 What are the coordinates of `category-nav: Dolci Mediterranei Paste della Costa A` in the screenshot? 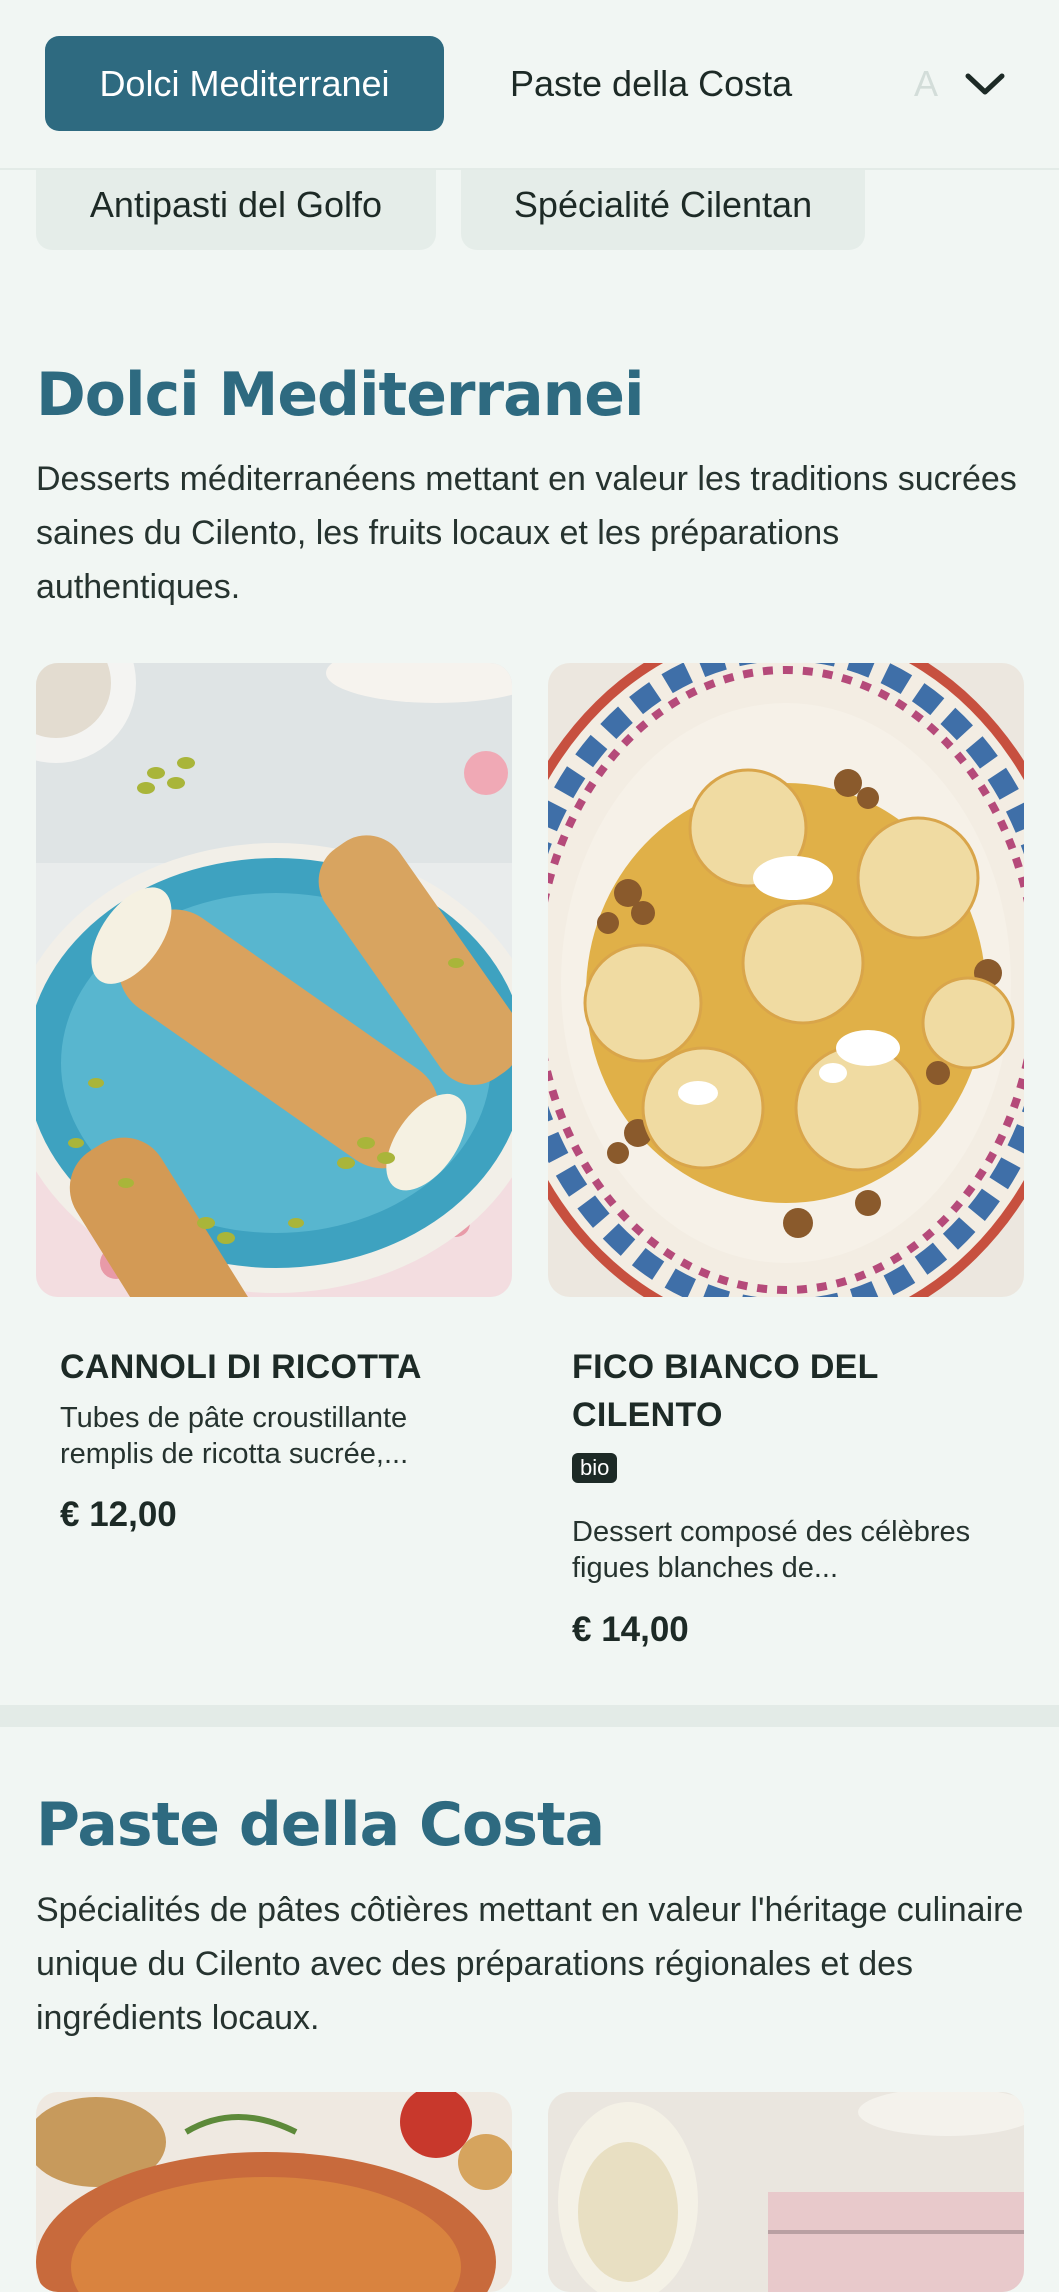 It's located at (529, 85).